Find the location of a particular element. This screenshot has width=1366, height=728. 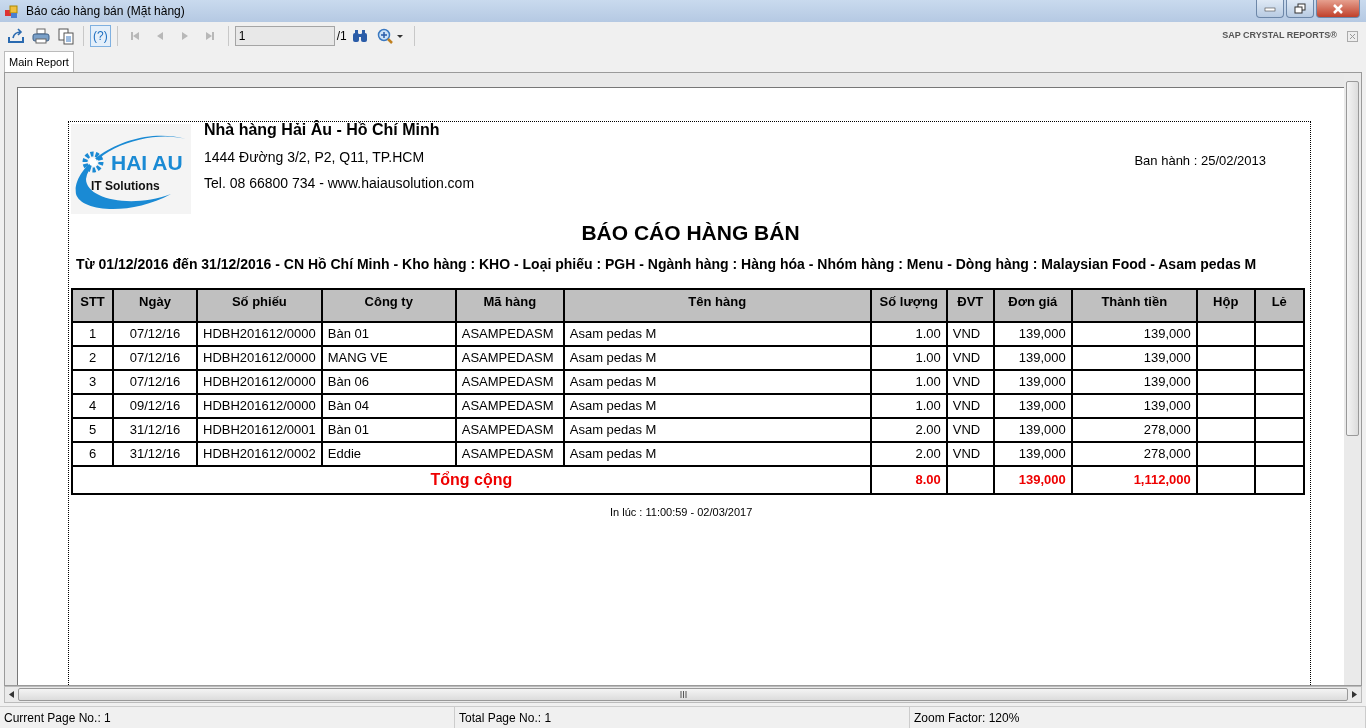

total-unit-price: 139,000 is located at coordinates (1032, 480).